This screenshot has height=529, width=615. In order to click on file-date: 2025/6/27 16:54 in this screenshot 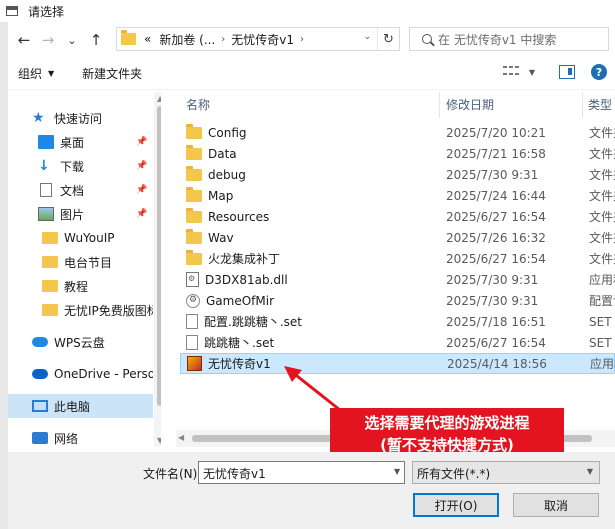, I will do `click(496, 216)`.